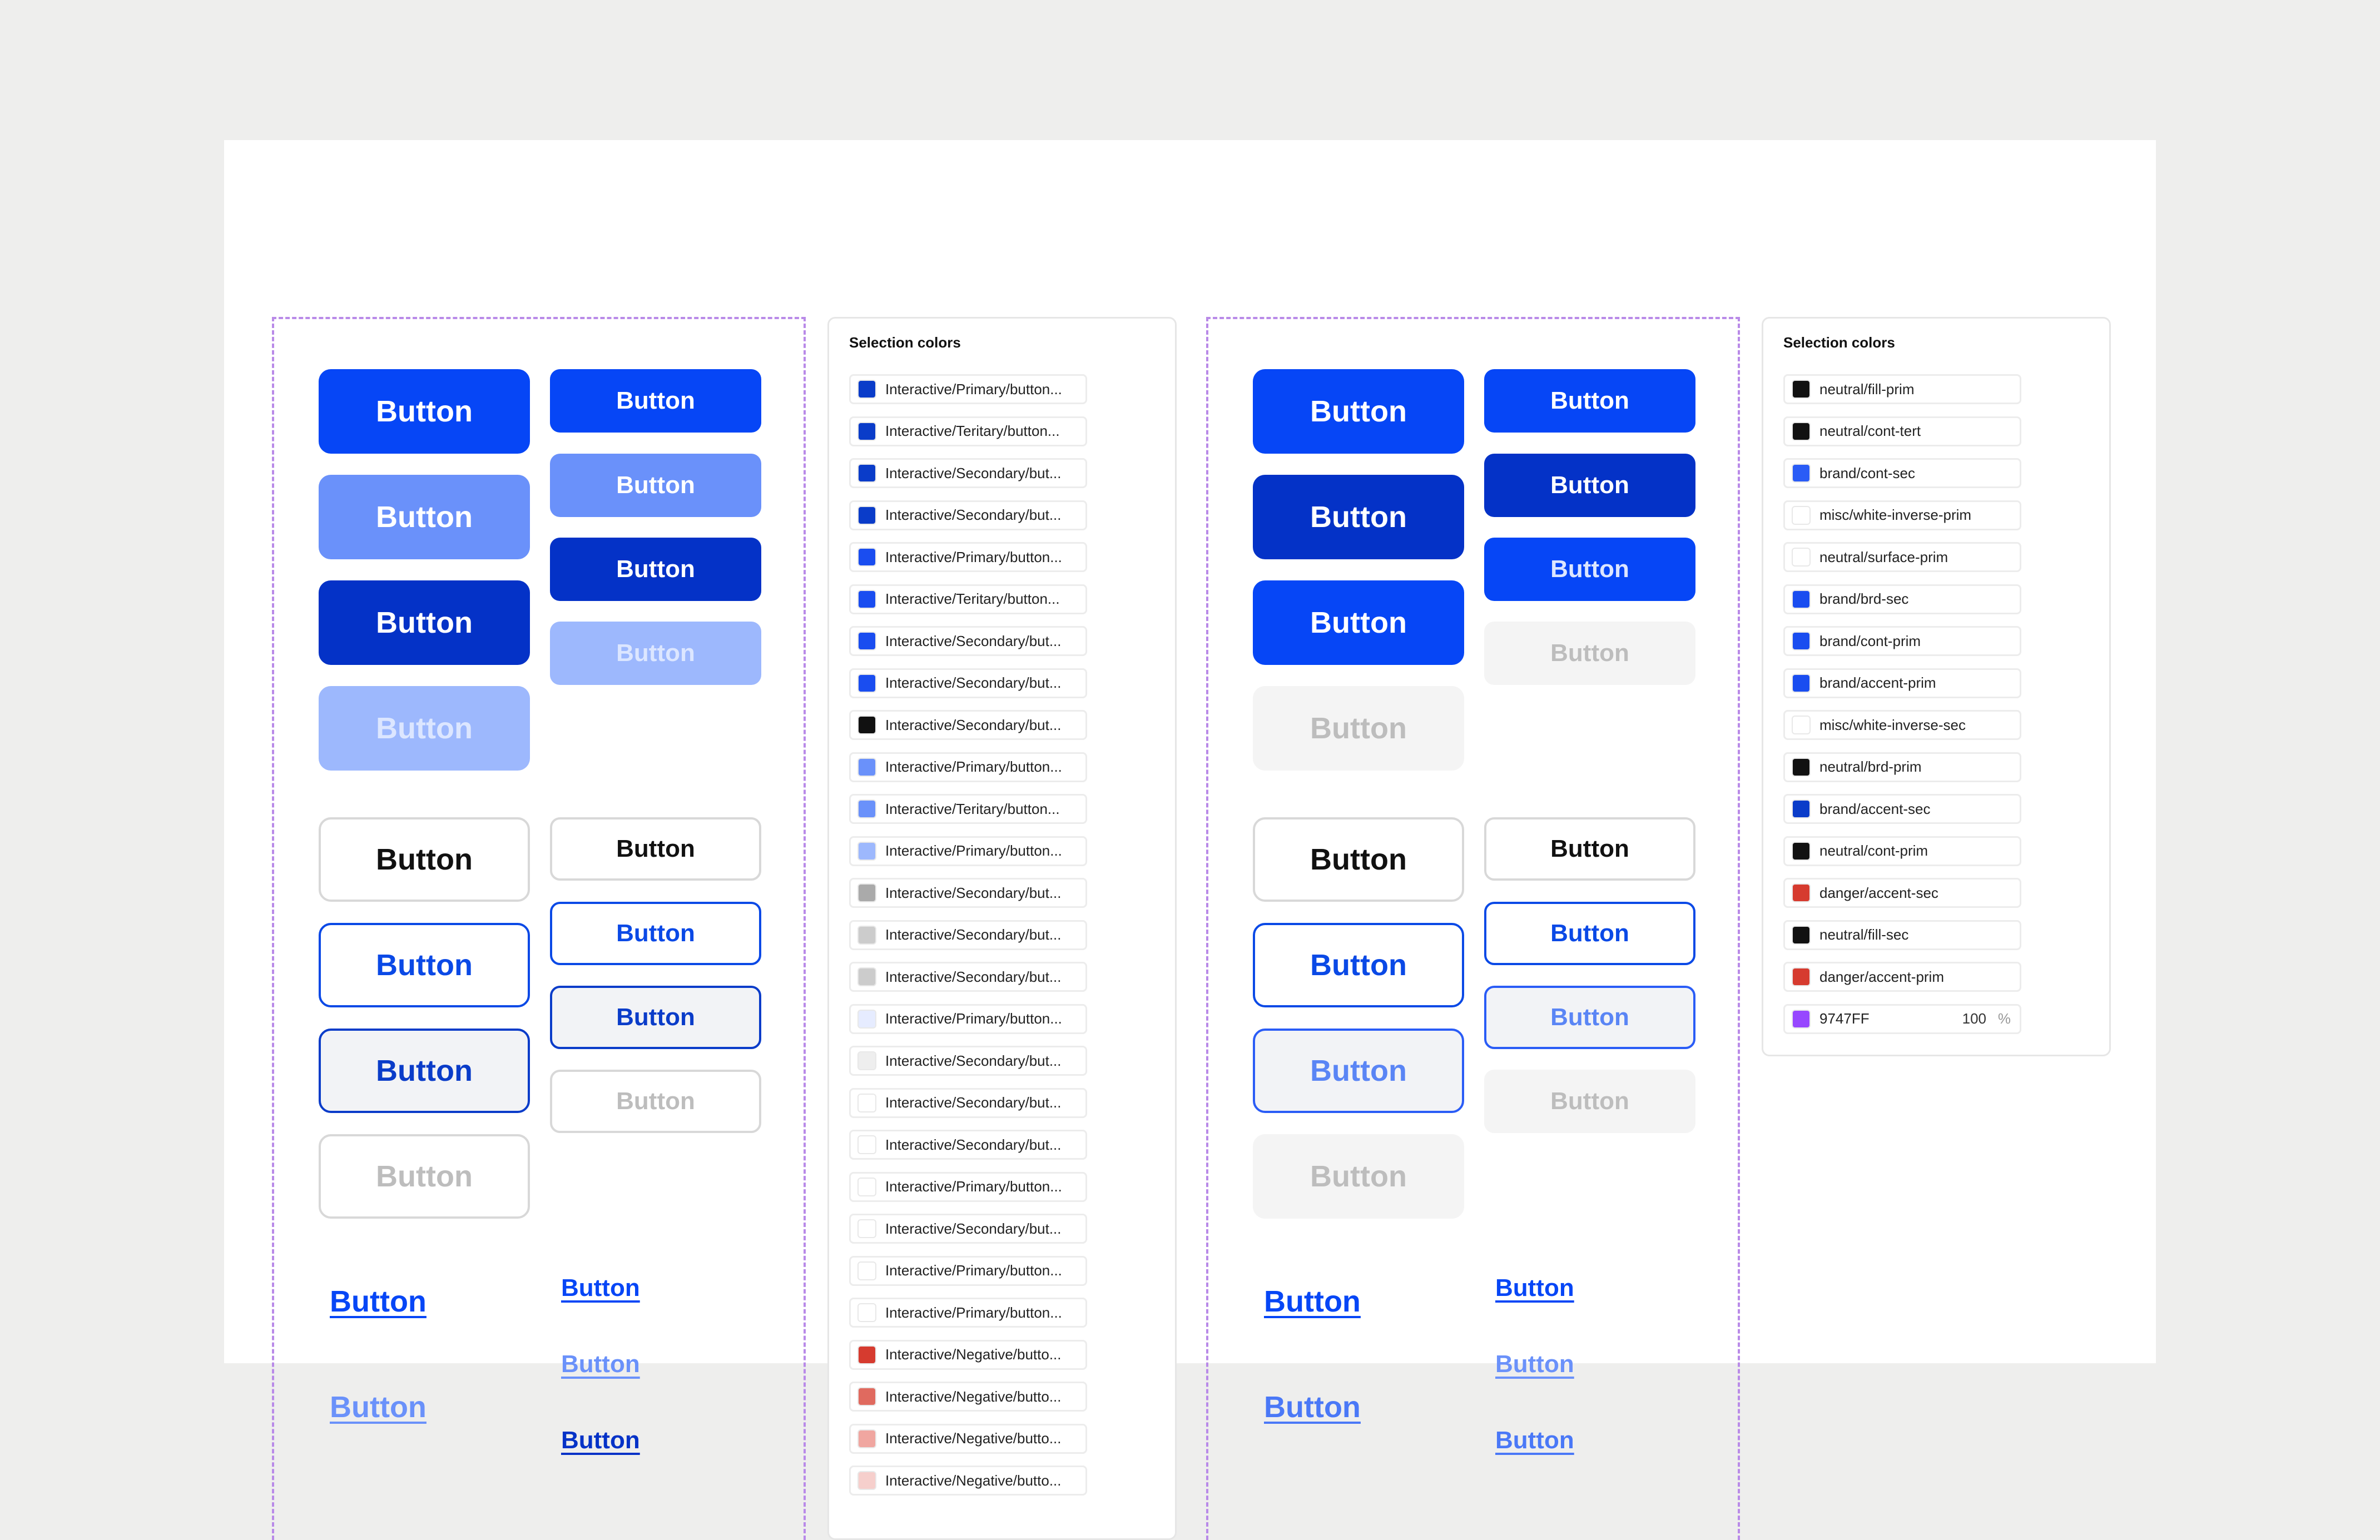 The width and height of the screenshot is (2380, 1540). Describe the element at coordinates (1902, 473) in the screenshot. I see `color-style-row: brand/cont-sec` at that location.